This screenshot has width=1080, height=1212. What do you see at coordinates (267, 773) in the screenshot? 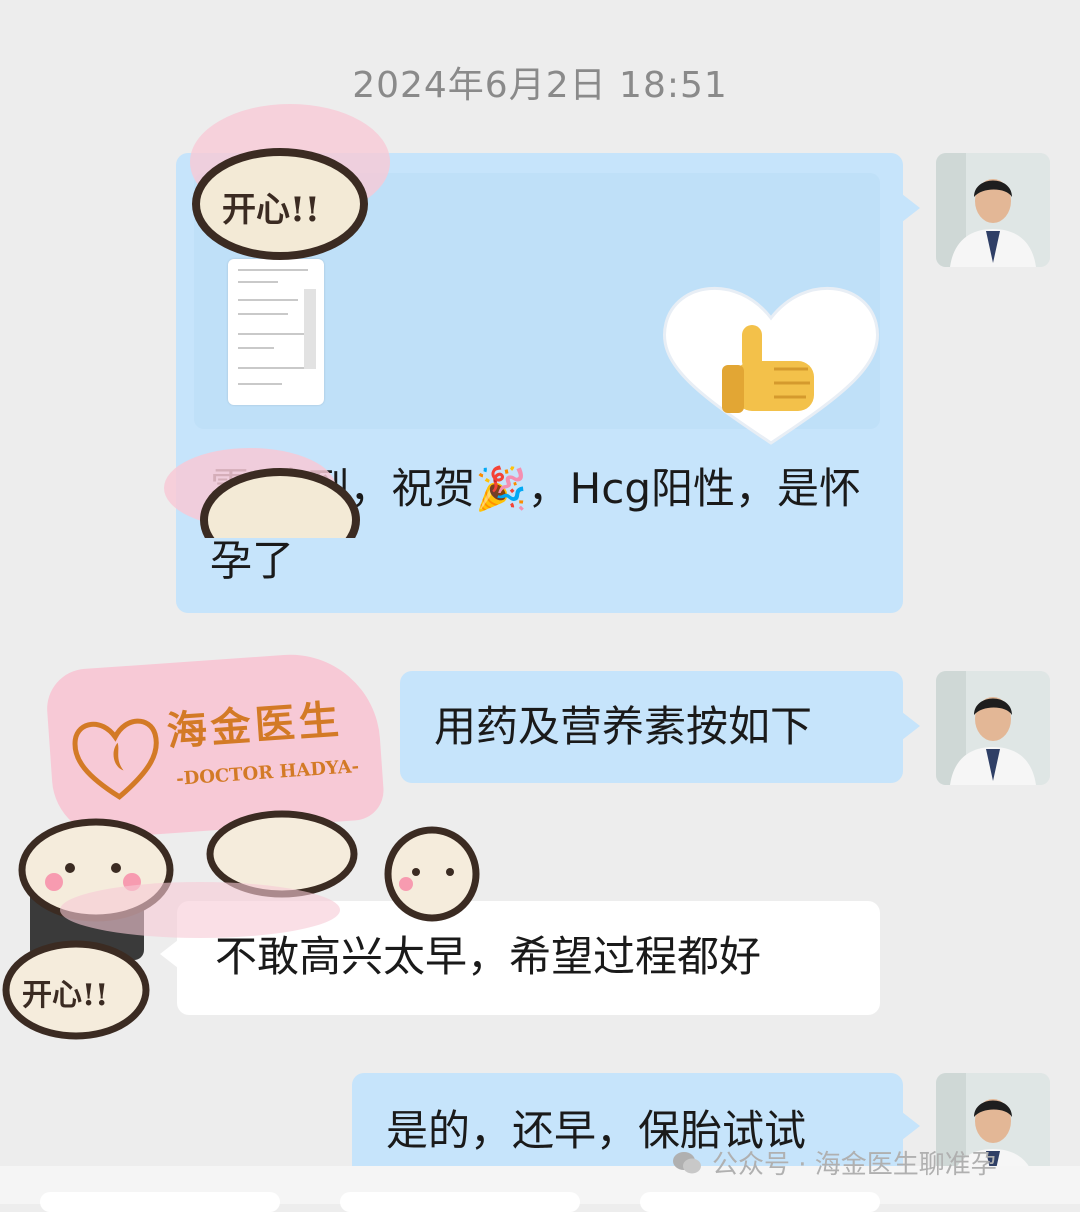
I see `logo-subtitle: -DOCTOR HADYA-` at bounding box center [267, 773].